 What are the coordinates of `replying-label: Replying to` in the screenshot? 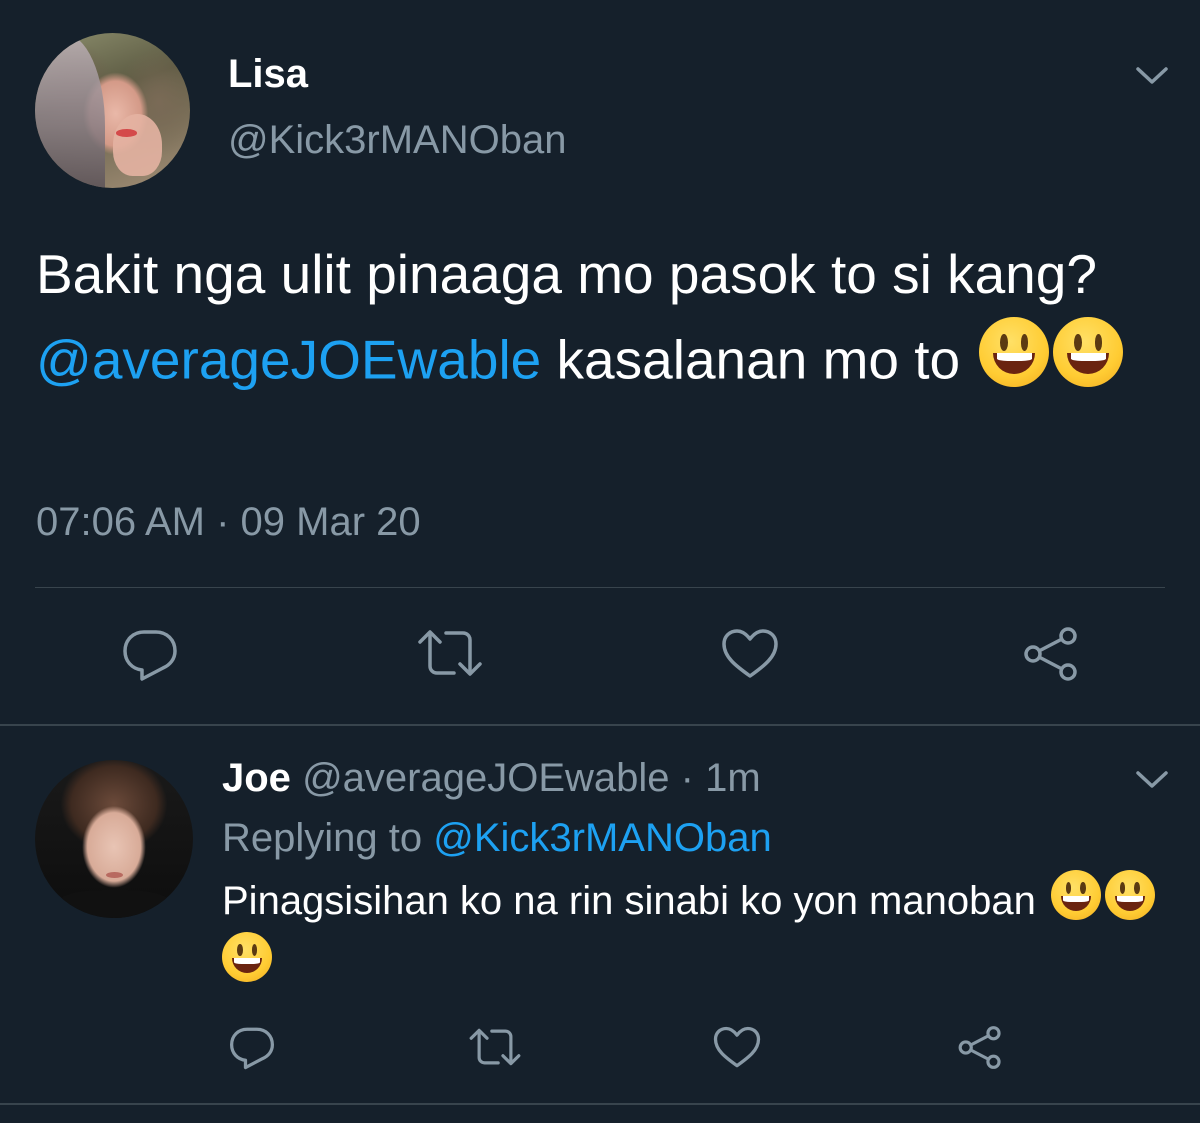 It's located at (328, 838).